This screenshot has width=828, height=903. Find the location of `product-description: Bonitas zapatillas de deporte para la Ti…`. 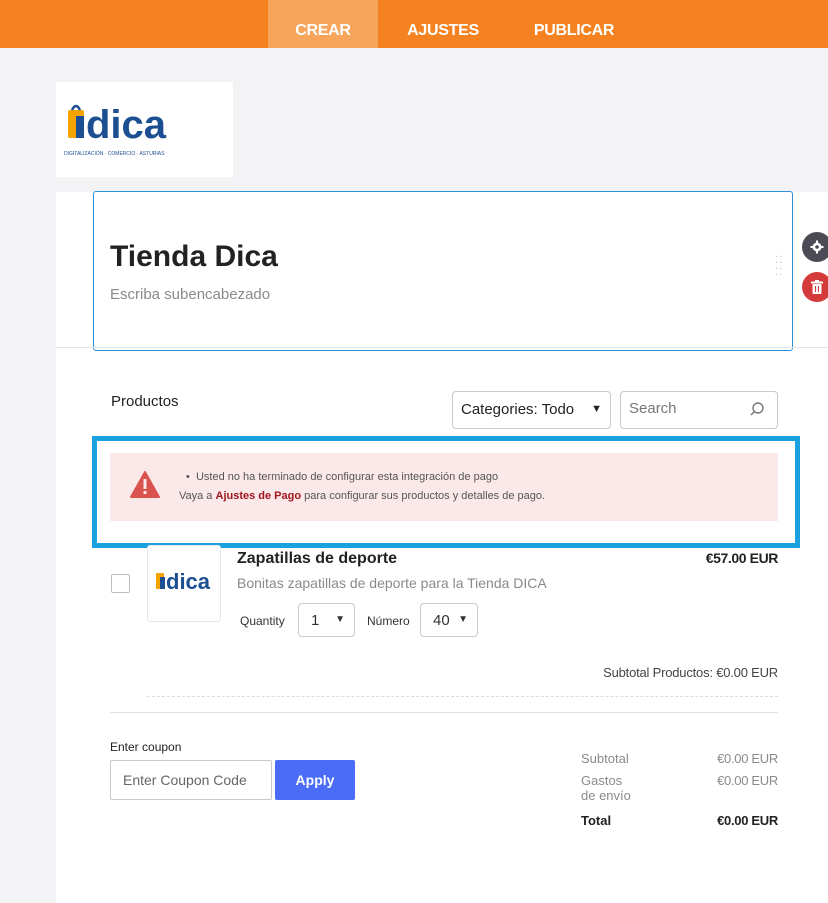

product-description: Bonitas zapatillas de deporte para la Ti… is located at coordinates (392, 583).